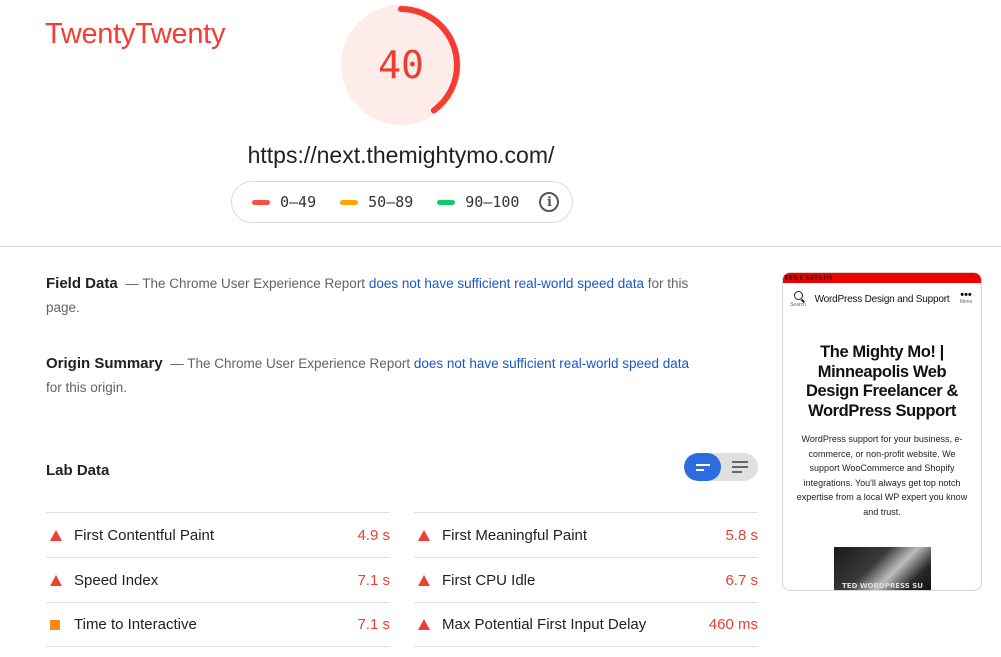  I want to click on lab-data-heading: Lab Data, so click(78, 470).